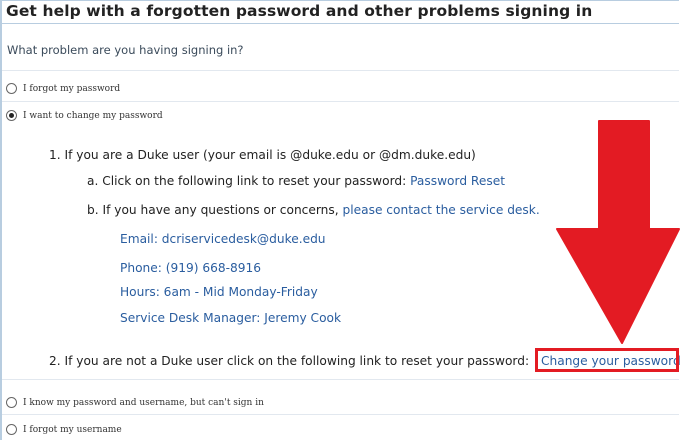  I want to click on hours-line: Hours: 6am - Mid Monday-Friday, so click(219, 292).